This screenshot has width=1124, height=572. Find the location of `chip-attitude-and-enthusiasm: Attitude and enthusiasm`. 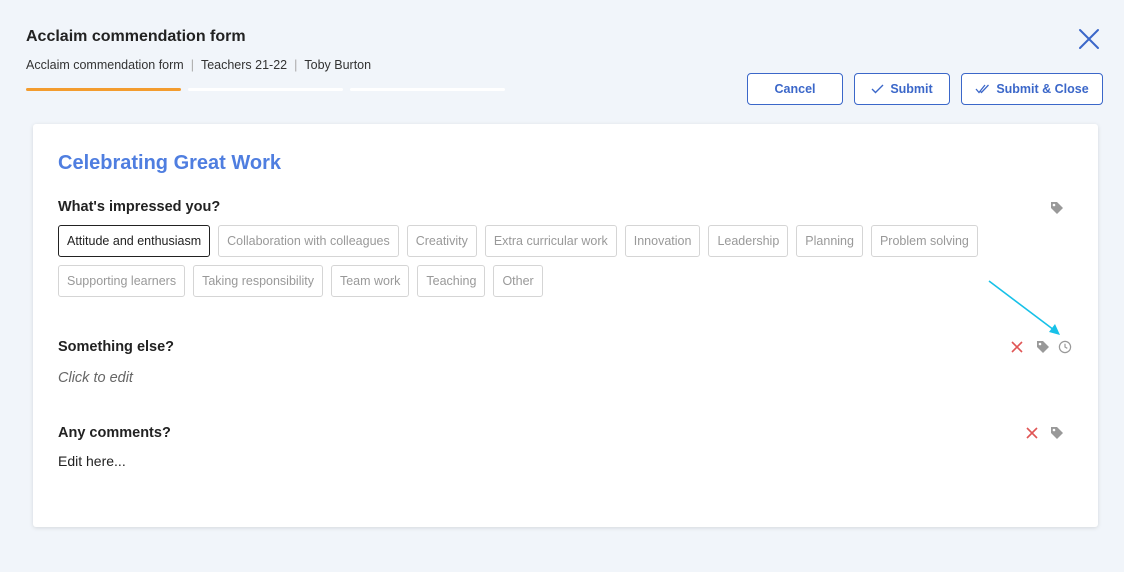

chip-attitude-and-enthusiasm: Attitude and enthusiasm is located at coordinates (134, 241).